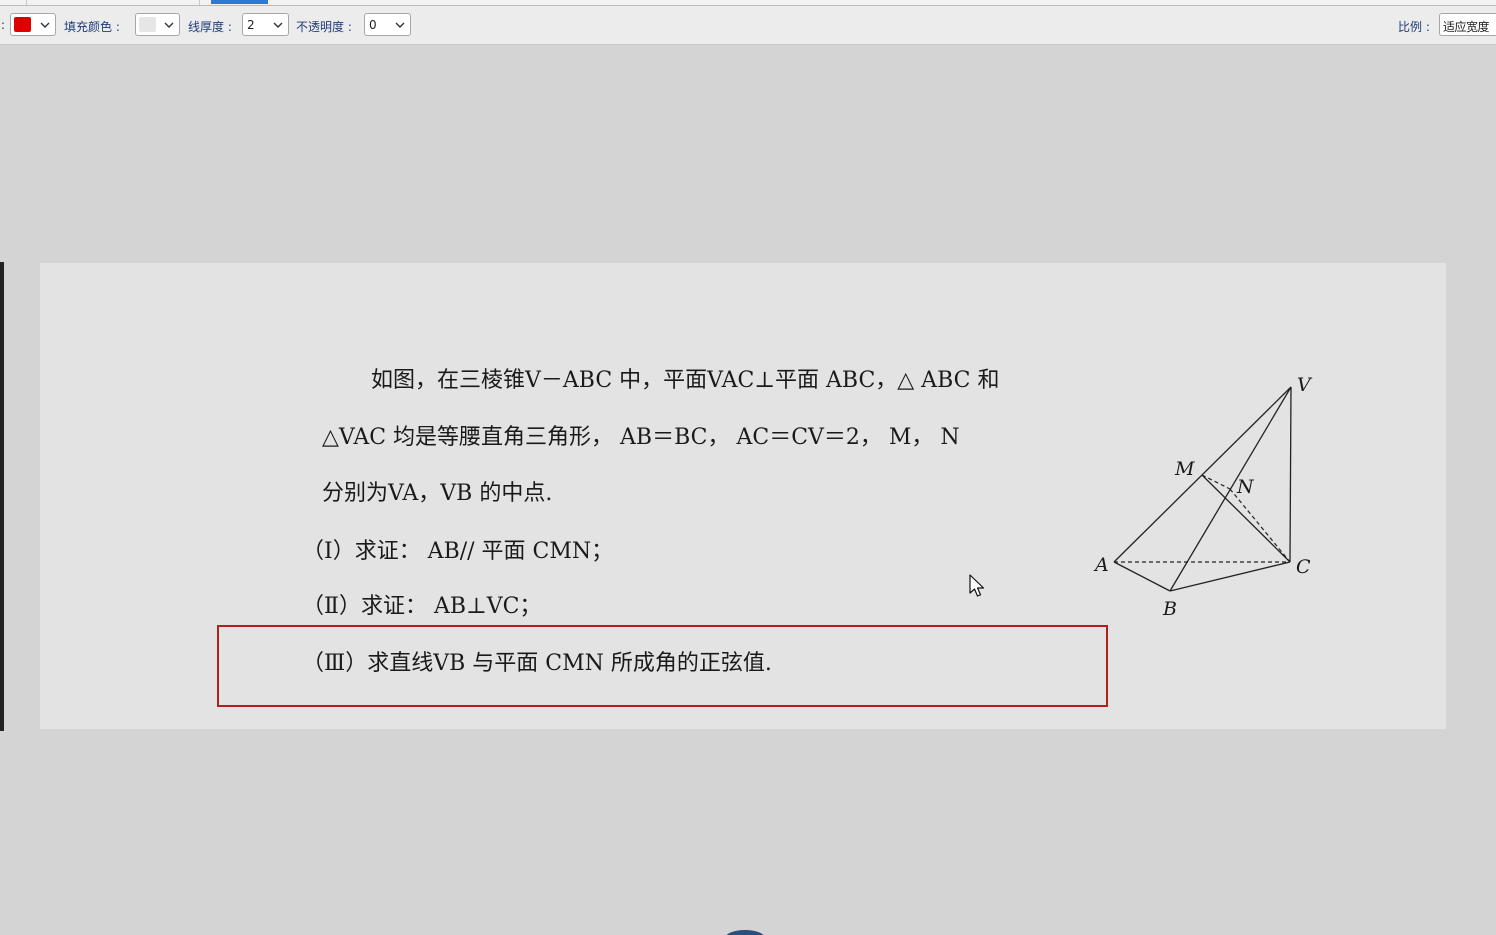  What do you see at coordinates (641, 437) in the screenshot?
I see `problem-line-2: △VAC 均是等腰直角三角形， AB＝BC， AC＝CV＝2， M， N` at bounding box center [641, 437].